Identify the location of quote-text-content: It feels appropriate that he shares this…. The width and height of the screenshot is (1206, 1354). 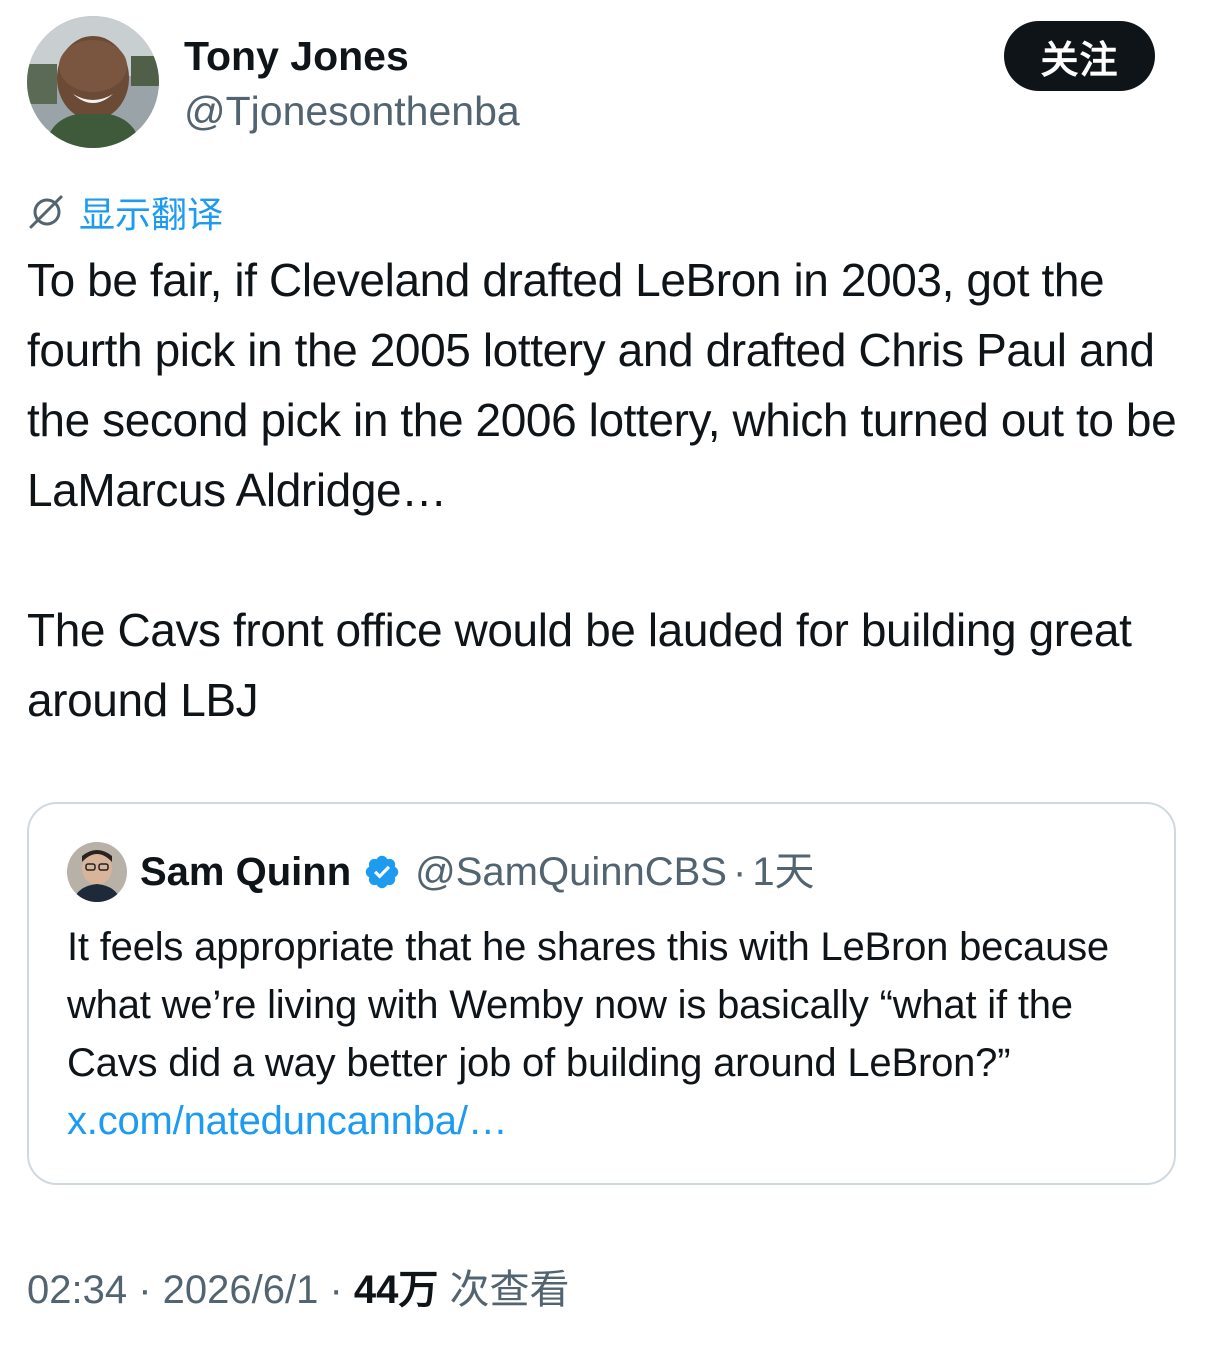
(588, 1005).